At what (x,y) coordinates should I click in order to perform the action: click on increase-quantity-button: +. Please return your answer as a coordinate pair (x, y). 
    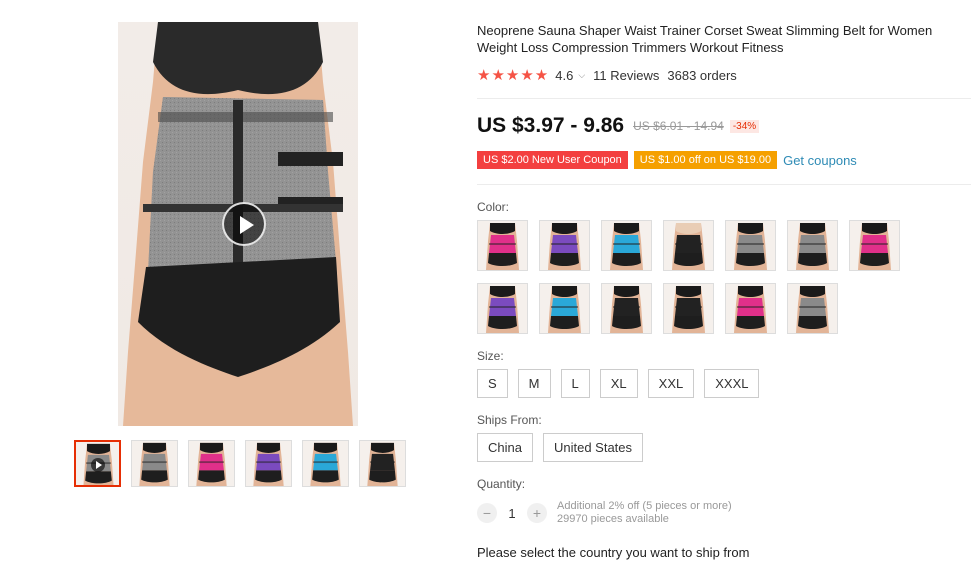
    Looking at the image, I should click on (537, 513).